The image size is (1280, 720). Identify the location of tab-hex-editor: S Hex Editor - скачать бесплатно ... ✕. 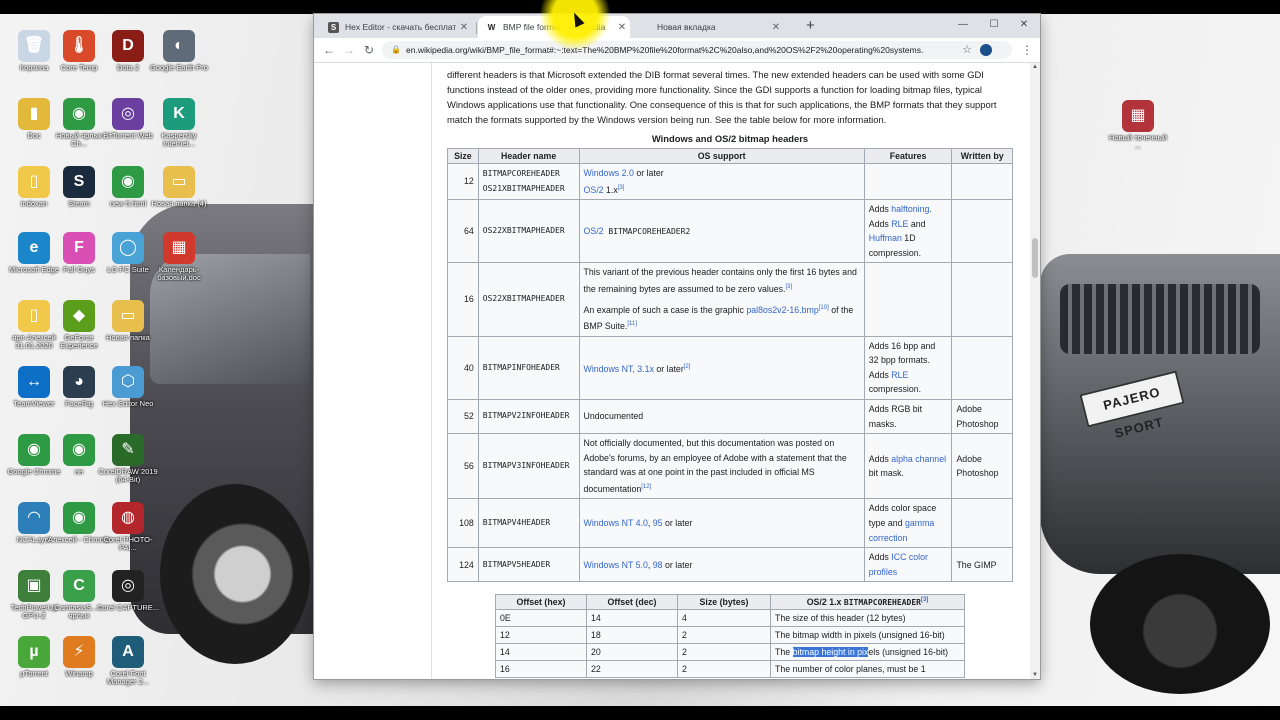
(396, 27).